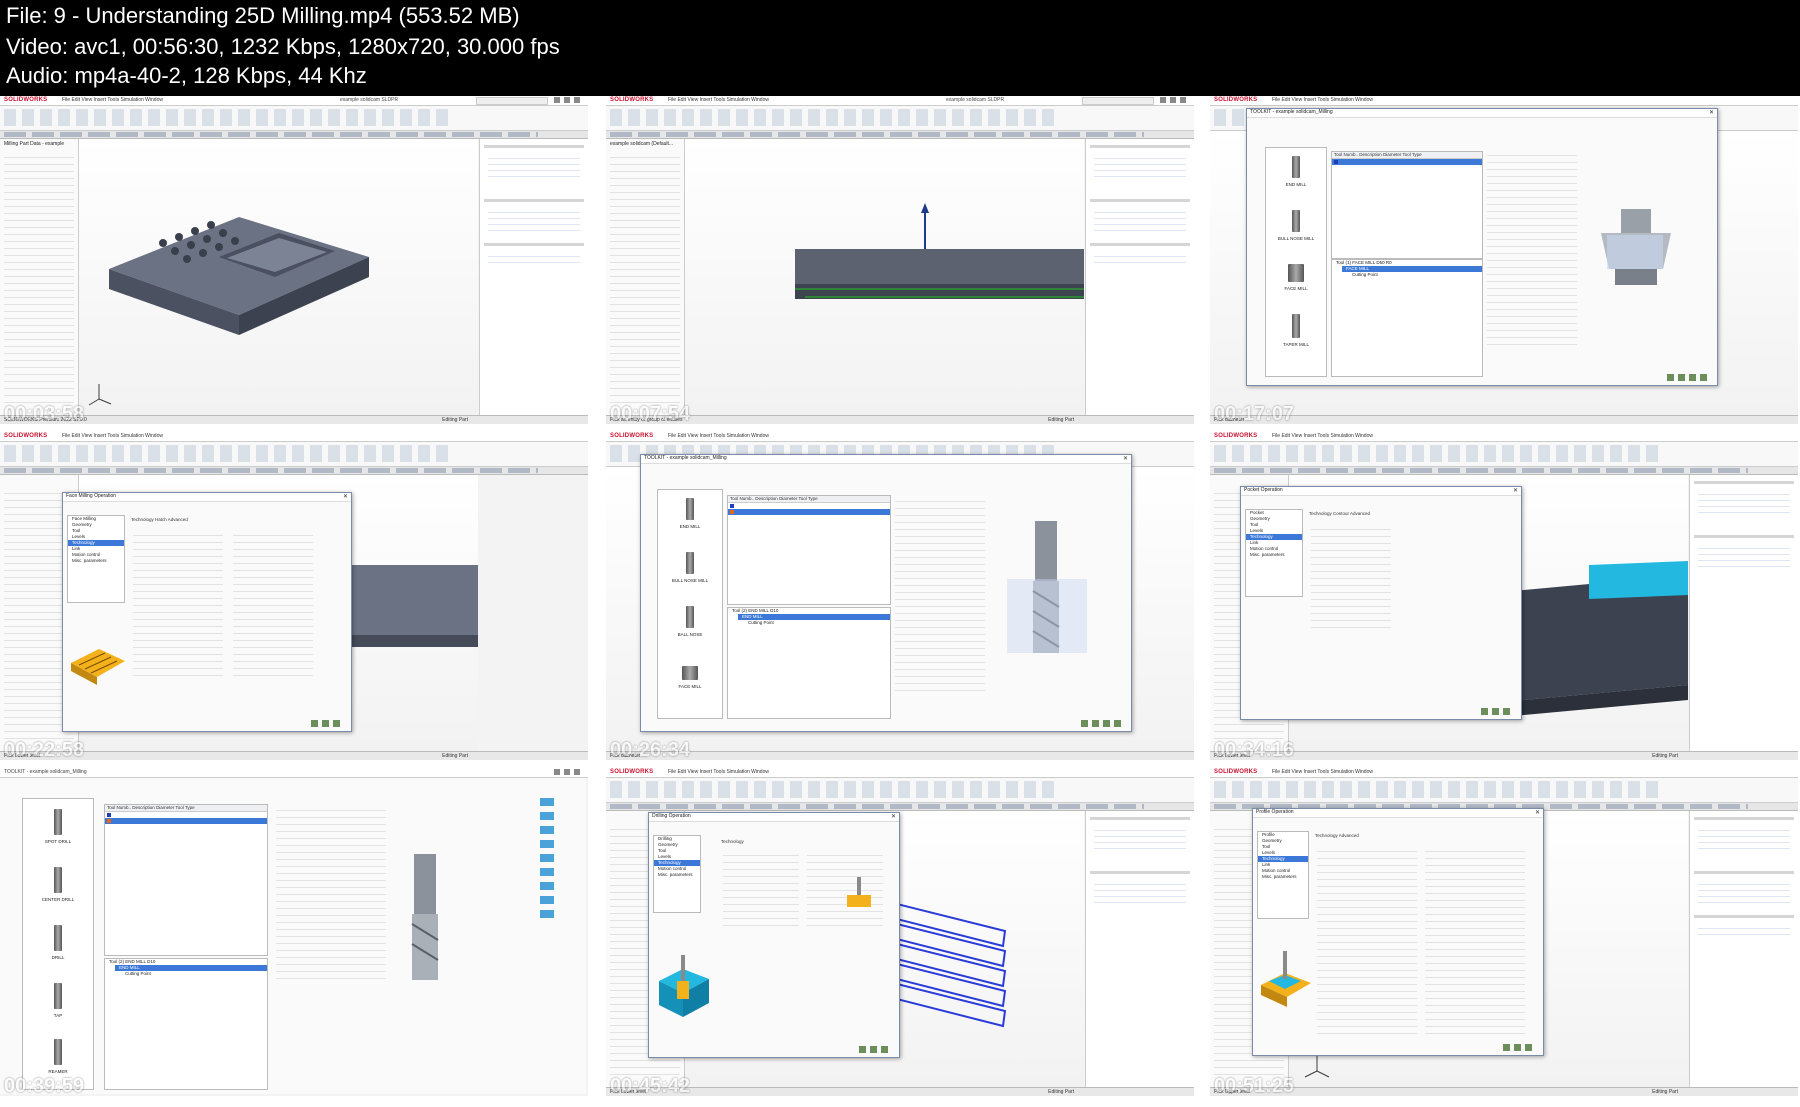 This screenshot has width=1800, height=1107. What do you see at coordinates (761, 889) in the screenshot?
I see `drill-parameters` at bounding box center [761, 889].